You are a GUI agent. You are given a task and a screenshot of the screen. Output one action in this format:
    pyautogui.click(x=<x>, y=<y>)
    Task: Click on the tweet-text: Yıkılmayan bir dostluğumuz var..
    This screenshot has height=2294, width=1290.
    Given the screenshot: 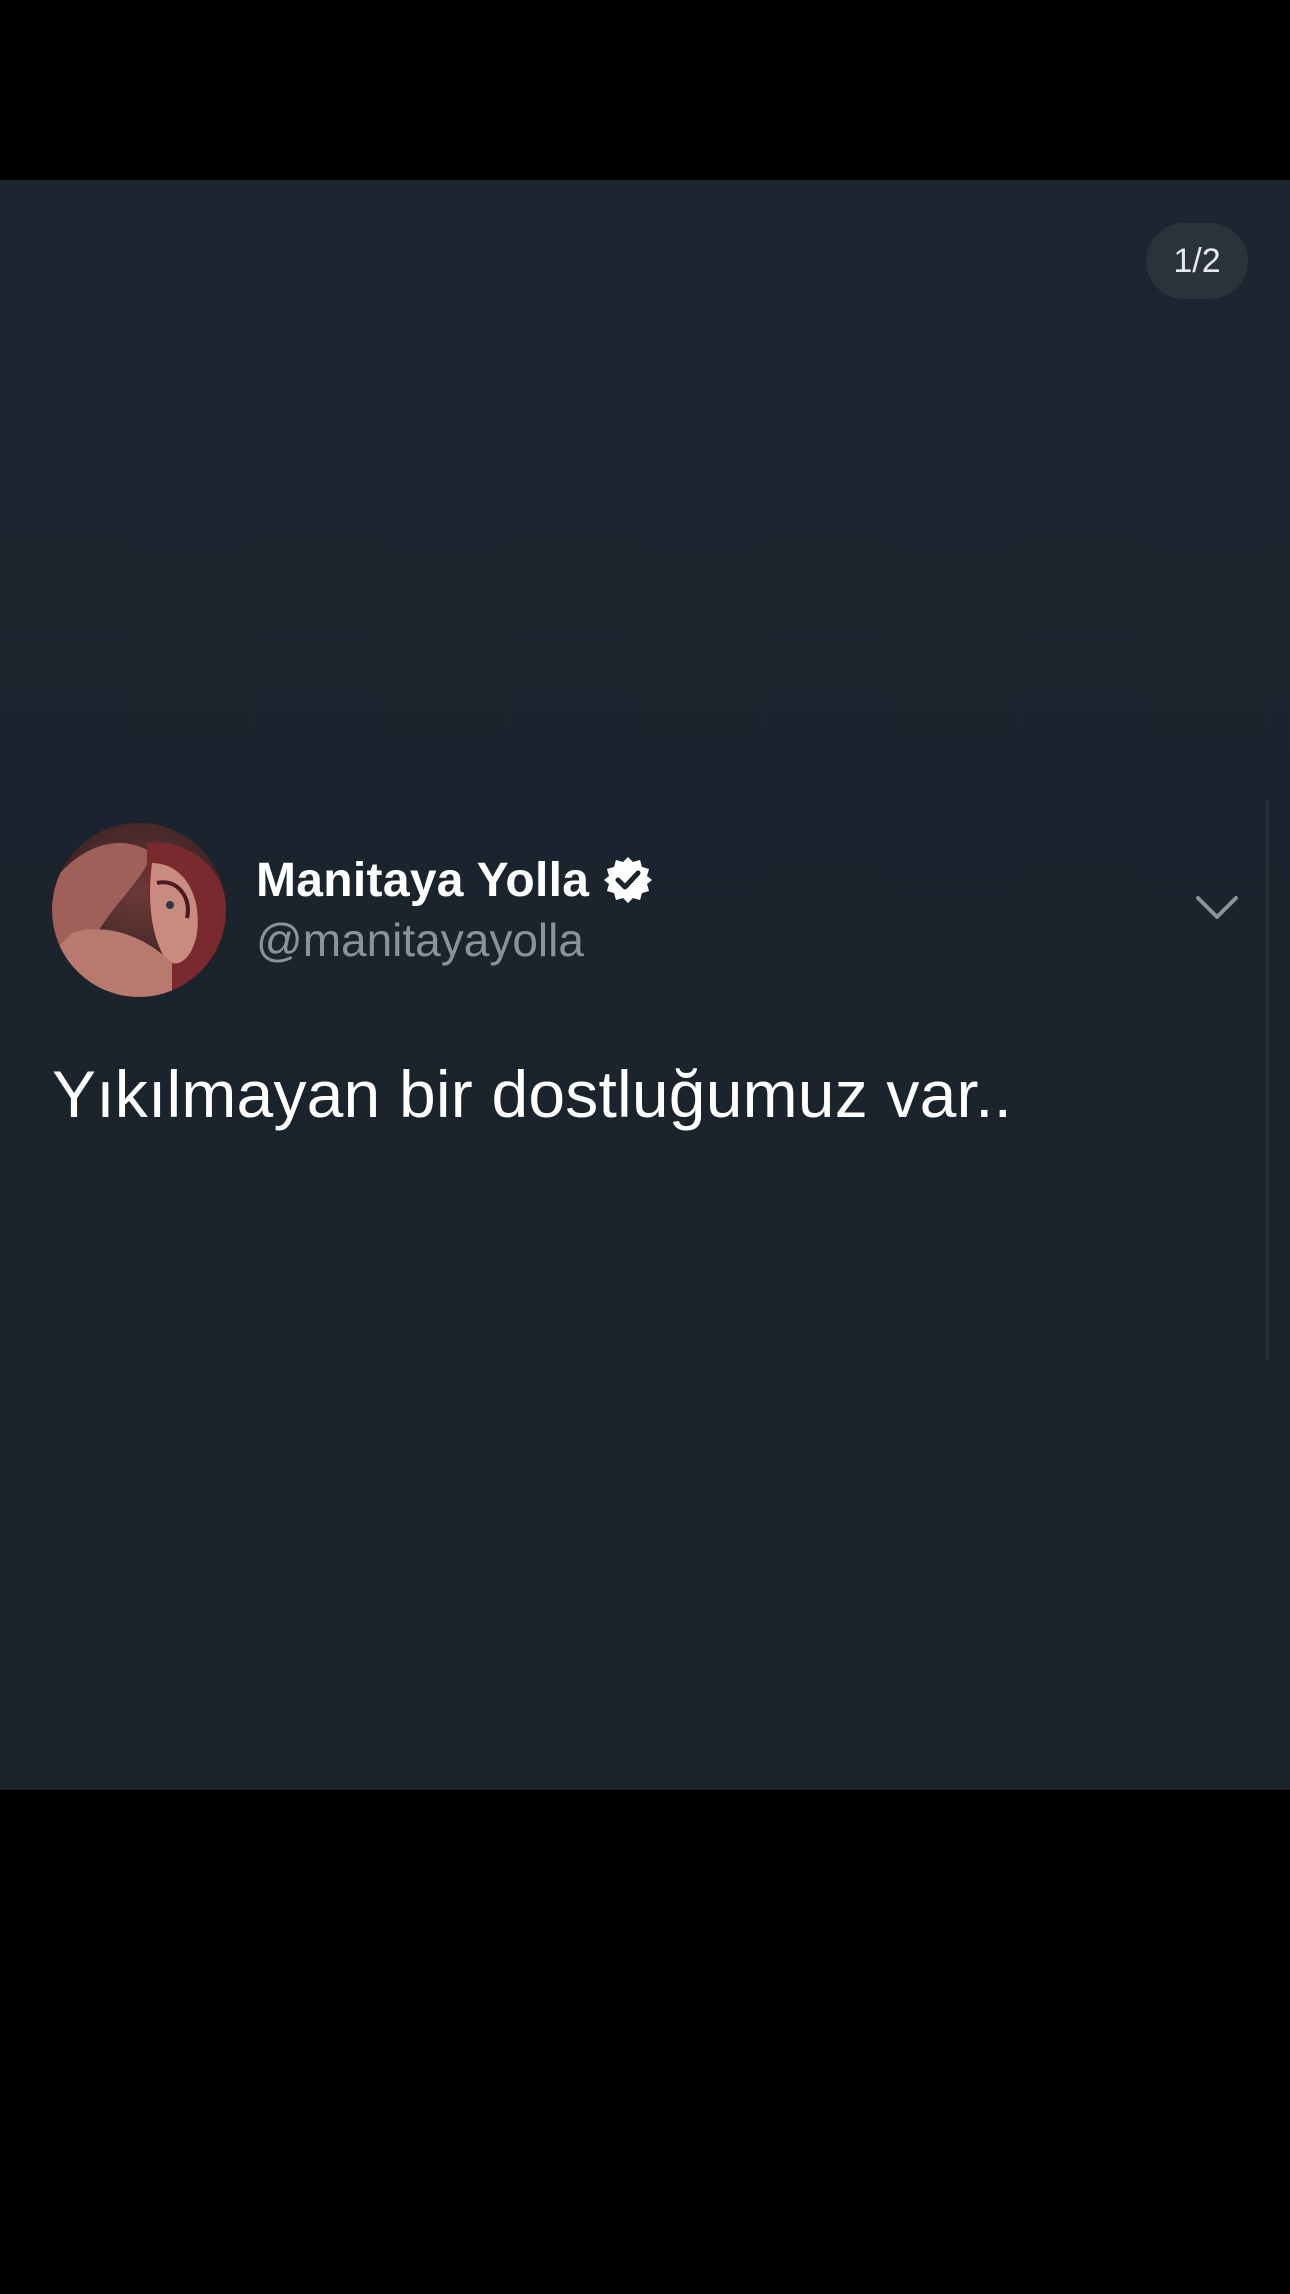 What is the action you would take?
    pyautogui.click(x=532, y=1094)
    